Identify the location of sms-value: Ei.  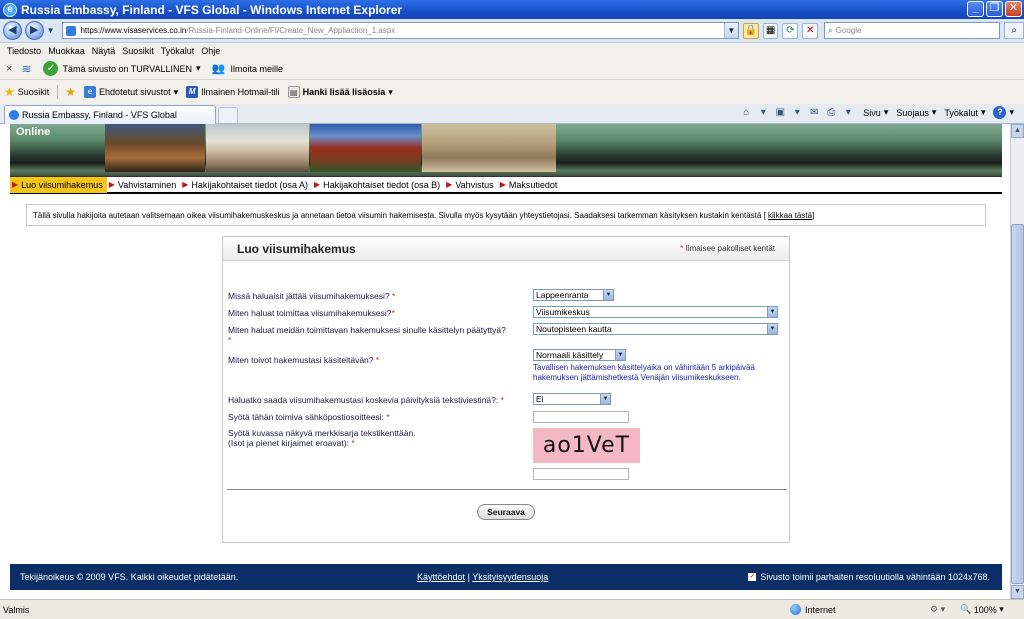
(540, 399).